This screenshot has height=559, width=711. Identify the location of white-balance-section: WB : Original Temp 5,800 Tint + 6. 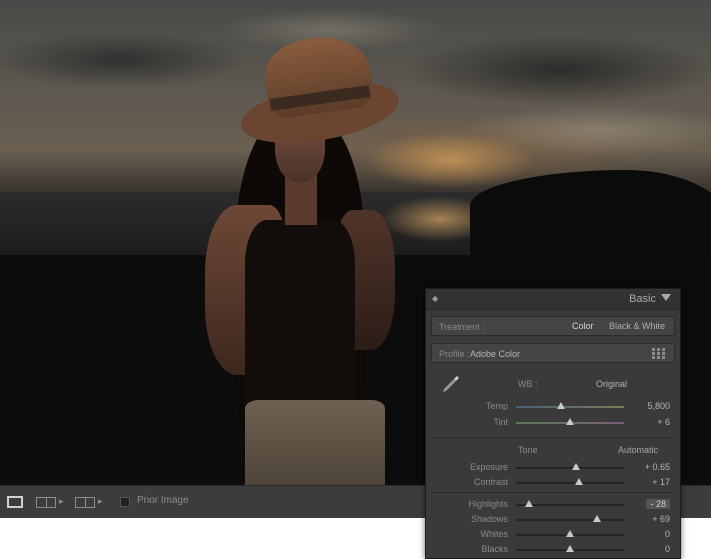
(553, 400).